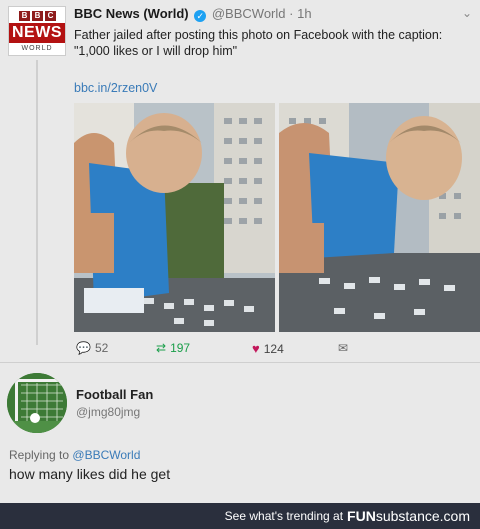 The image size is (480, 529). I want to click on like-action: ♥ 124, so click(268, 348).